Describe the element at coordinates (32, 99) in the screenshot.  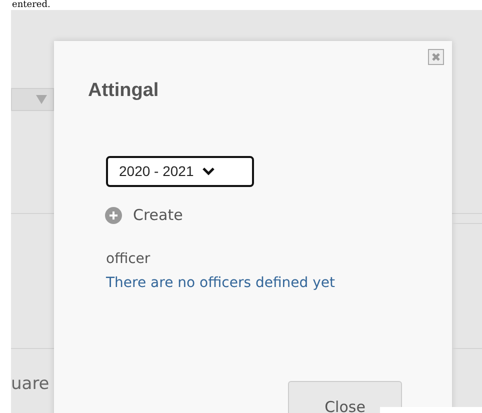
I see `filter-dropdown` at that location.